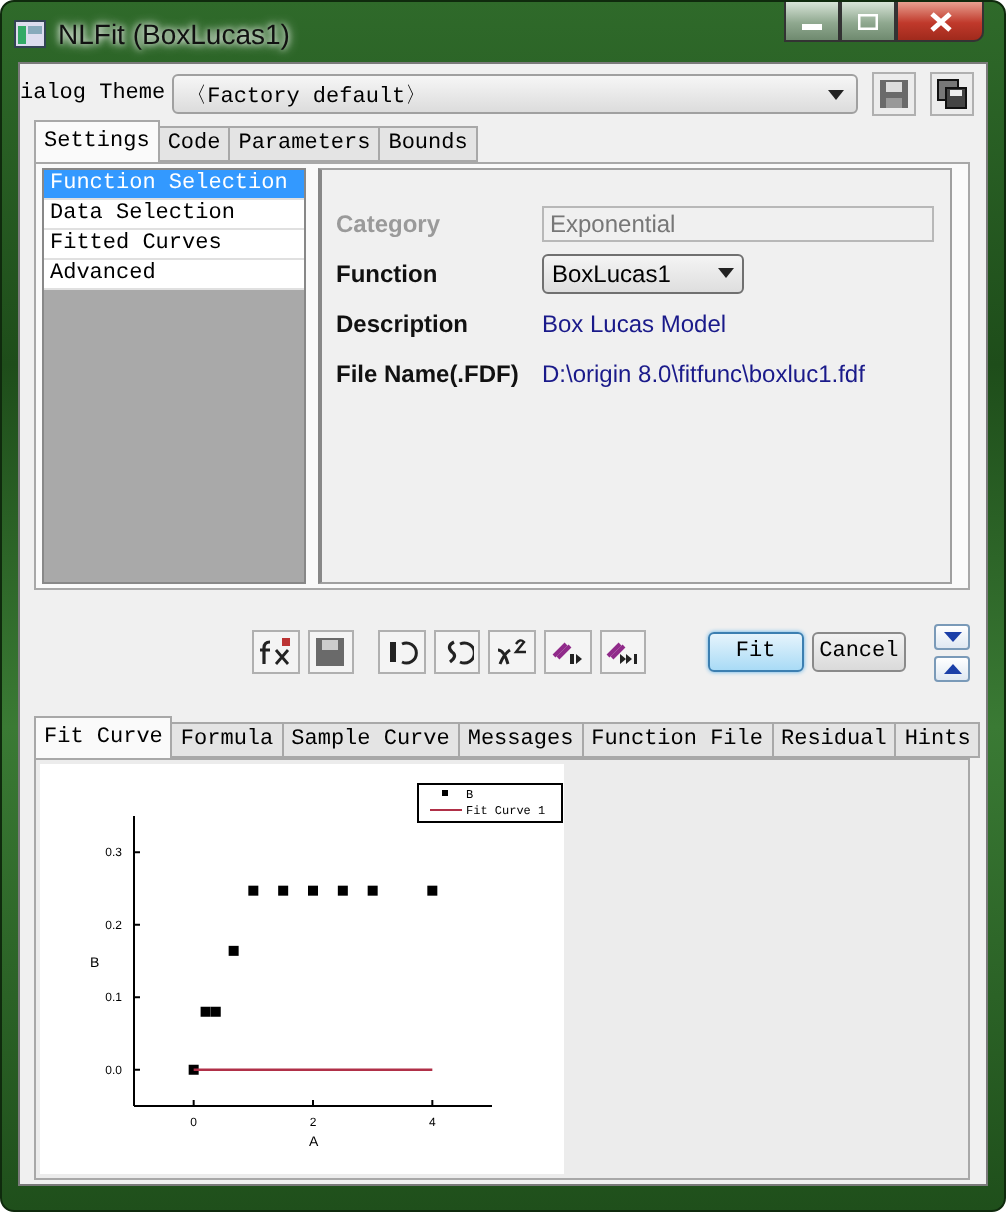  I want to click on section-item: Data Selection, so click(174, 215).